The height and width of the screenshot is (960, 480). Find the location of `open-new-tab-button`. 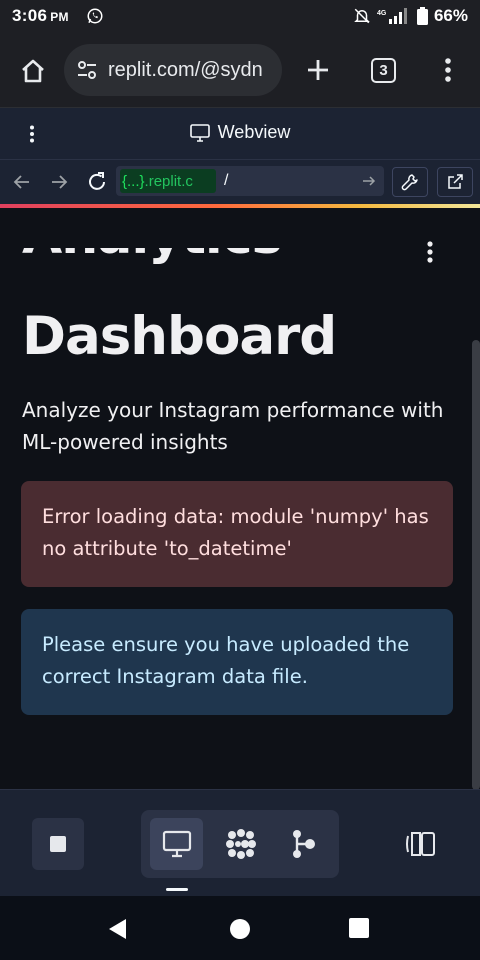

open-new-tab-button is located at coordinates (455, 182).